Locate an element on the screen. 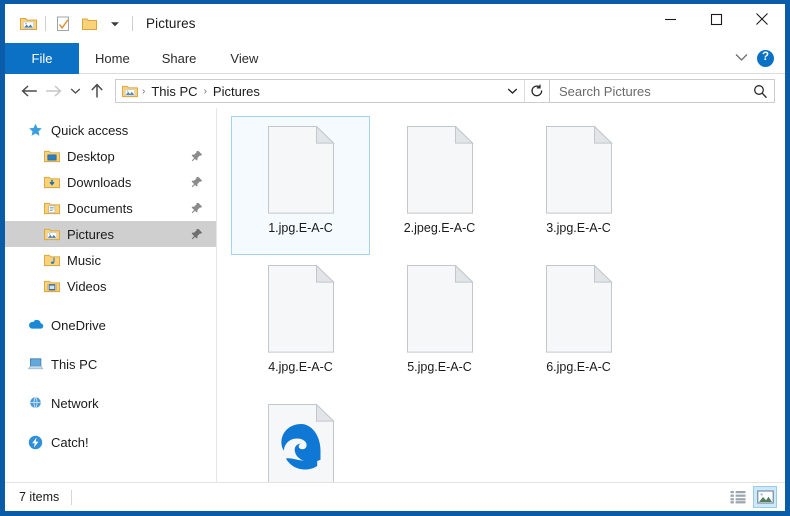 The image size is (790, 516). sidebar-item-documents: Documents is located at coordinates (110, 208).